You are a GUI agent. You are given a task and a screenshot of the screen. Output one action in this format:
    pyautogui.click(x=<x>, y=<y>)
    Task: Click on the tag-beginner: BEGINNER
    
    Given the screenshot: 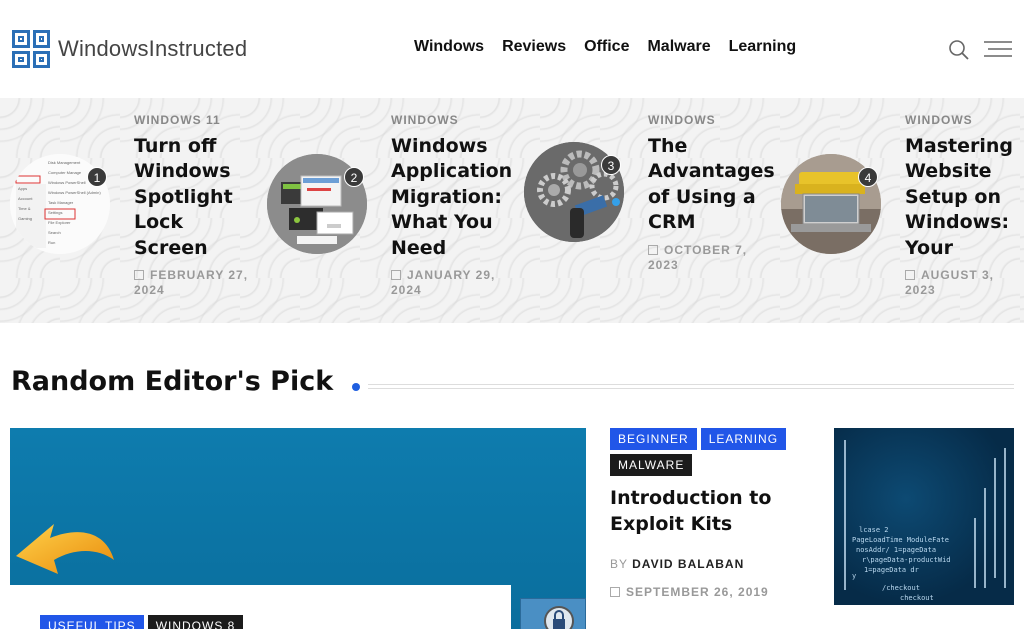 What is the action you would take?
    pyautogui.click(x=653, y=439)
    